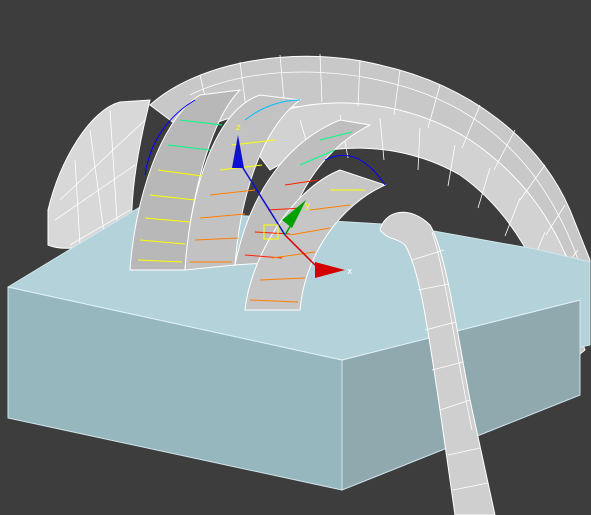  What do you see at coordinates (238, 128) in the screenshot?
I see `z-axis-label: z` at bounding box center [238, 128].